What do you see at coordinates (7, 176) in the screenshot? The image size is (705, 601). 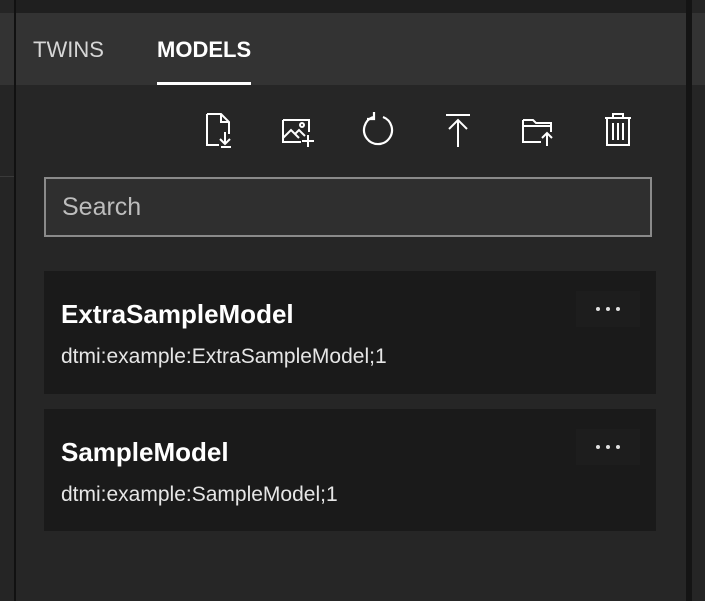 I see `left-panel-divider` at bounding box center [7, 176].